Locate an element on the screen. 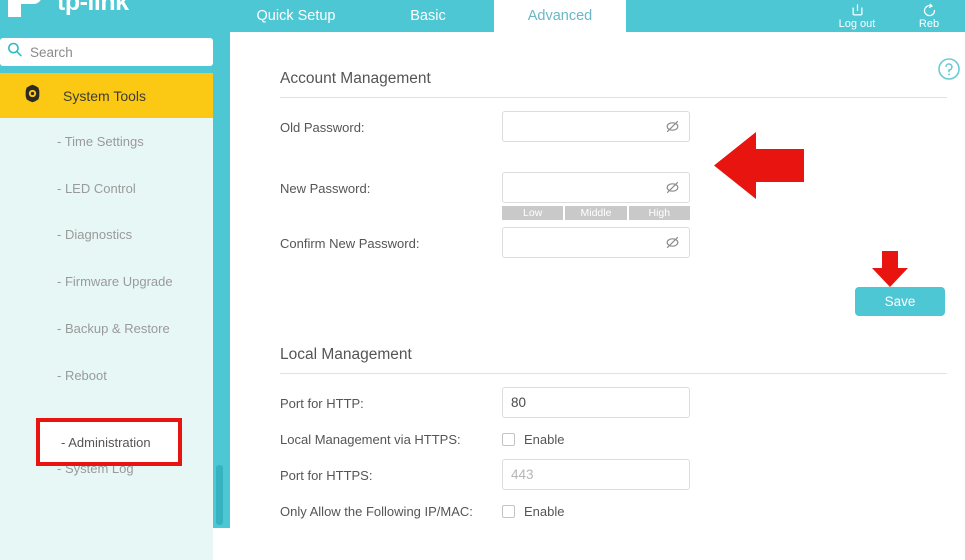 This screenshot has height=560, width=965. https-enable-checkbox-row: Enable is located at coordinates (533, 439).